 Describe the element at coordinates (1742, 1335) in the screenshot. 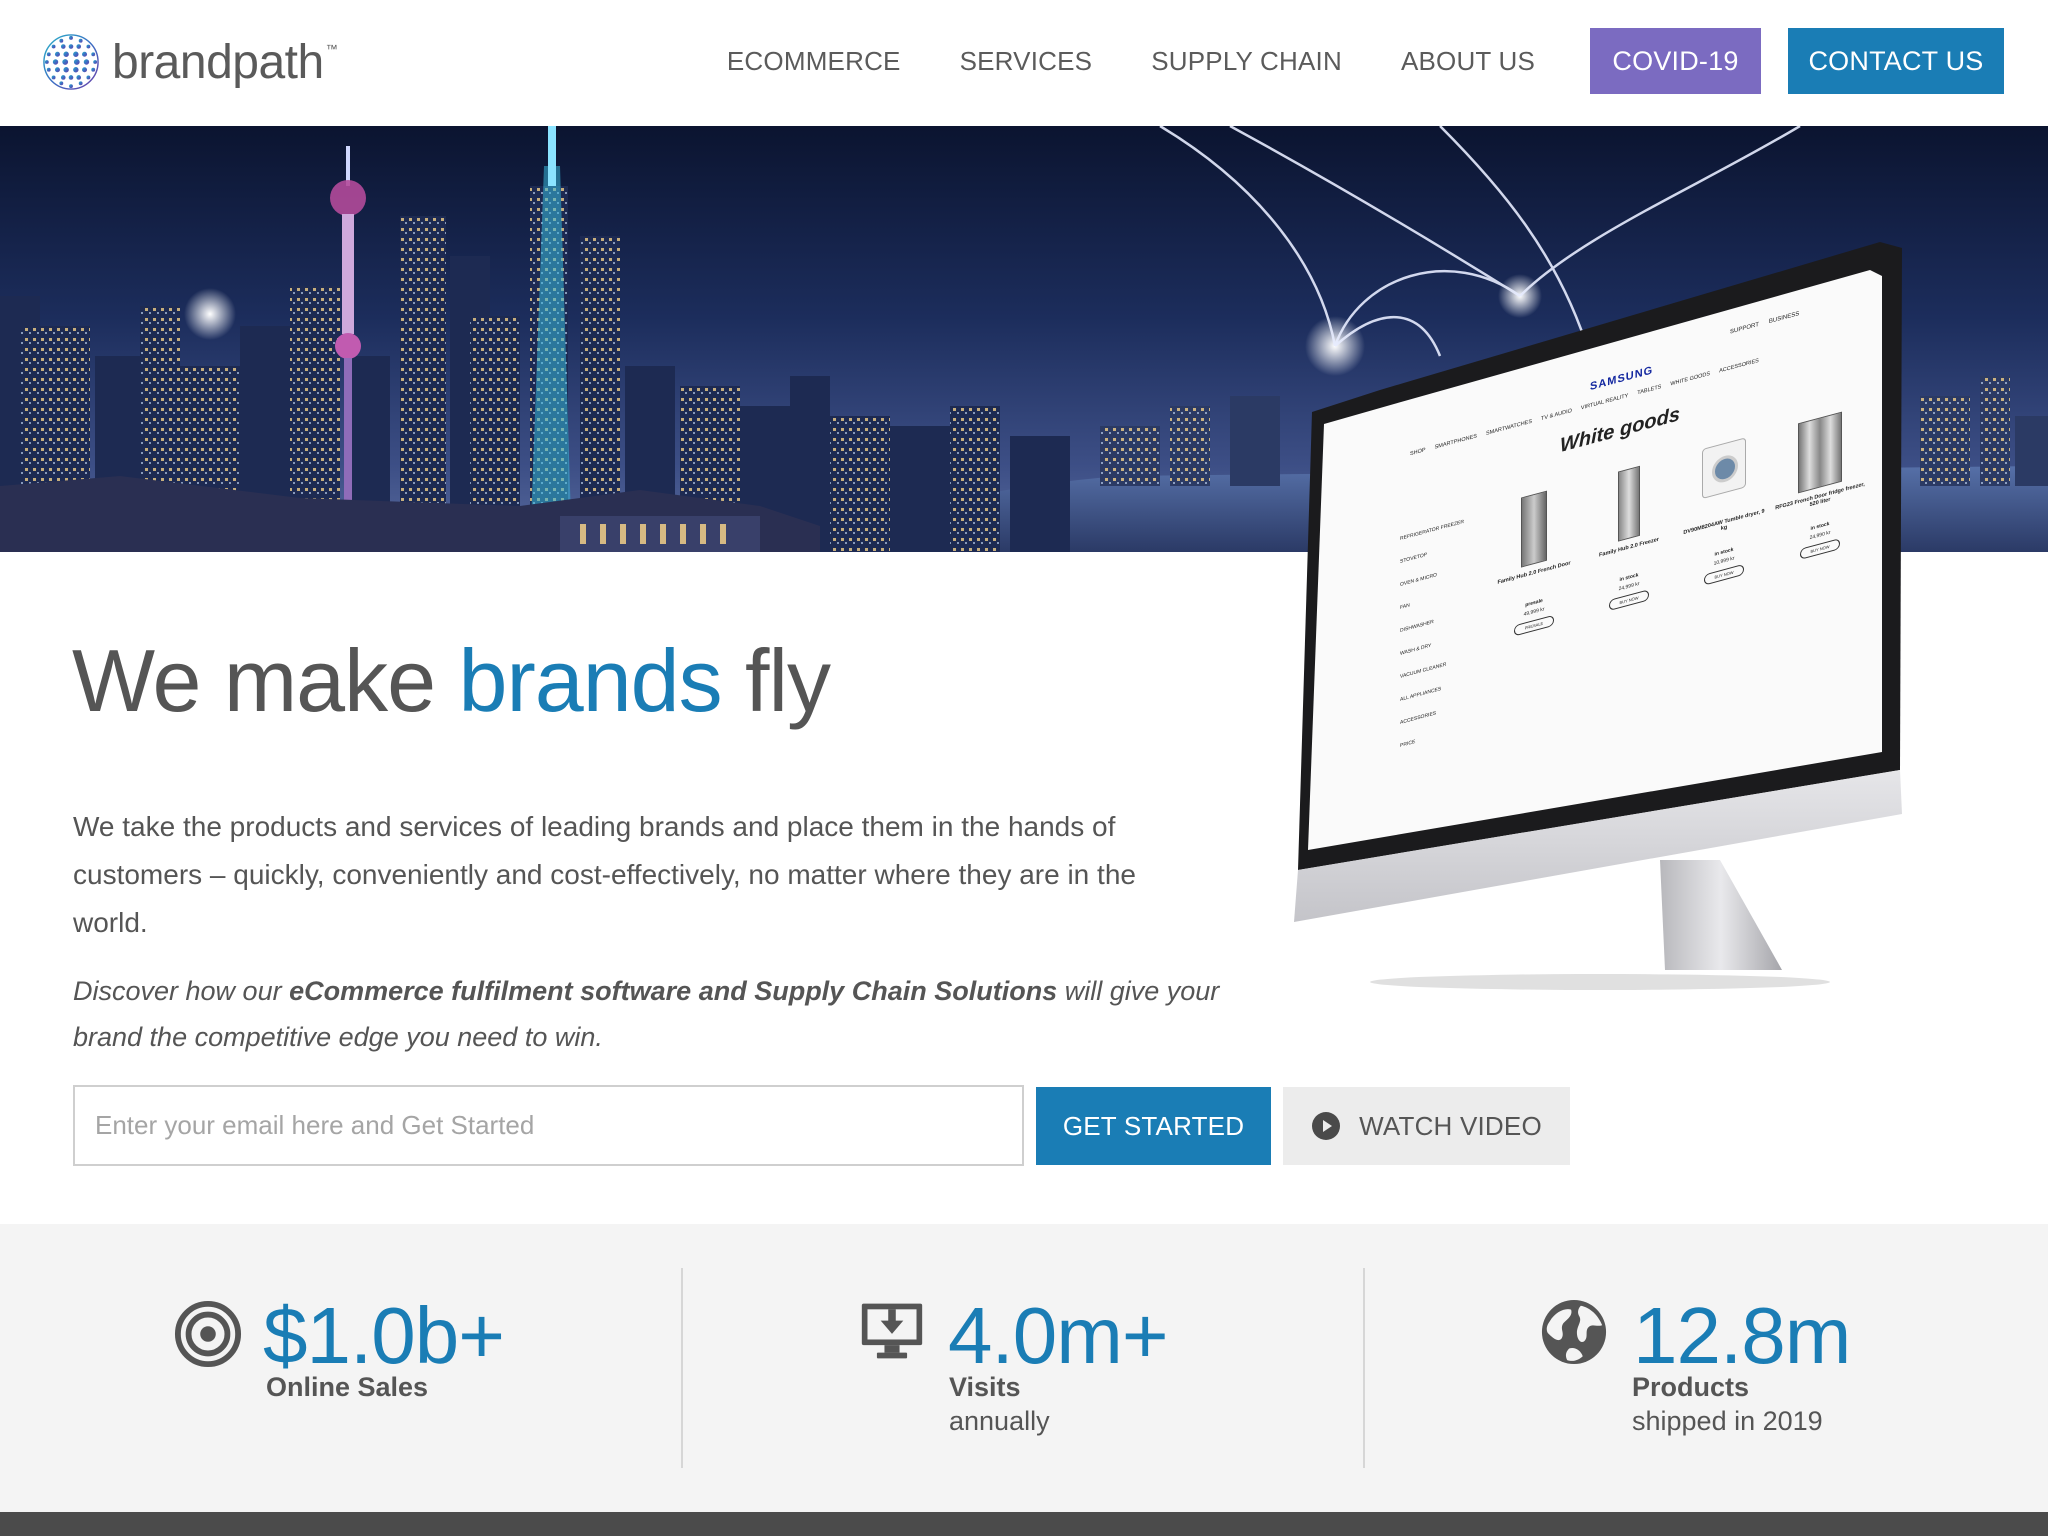

I see `stat-value: 12.8m` at that location.